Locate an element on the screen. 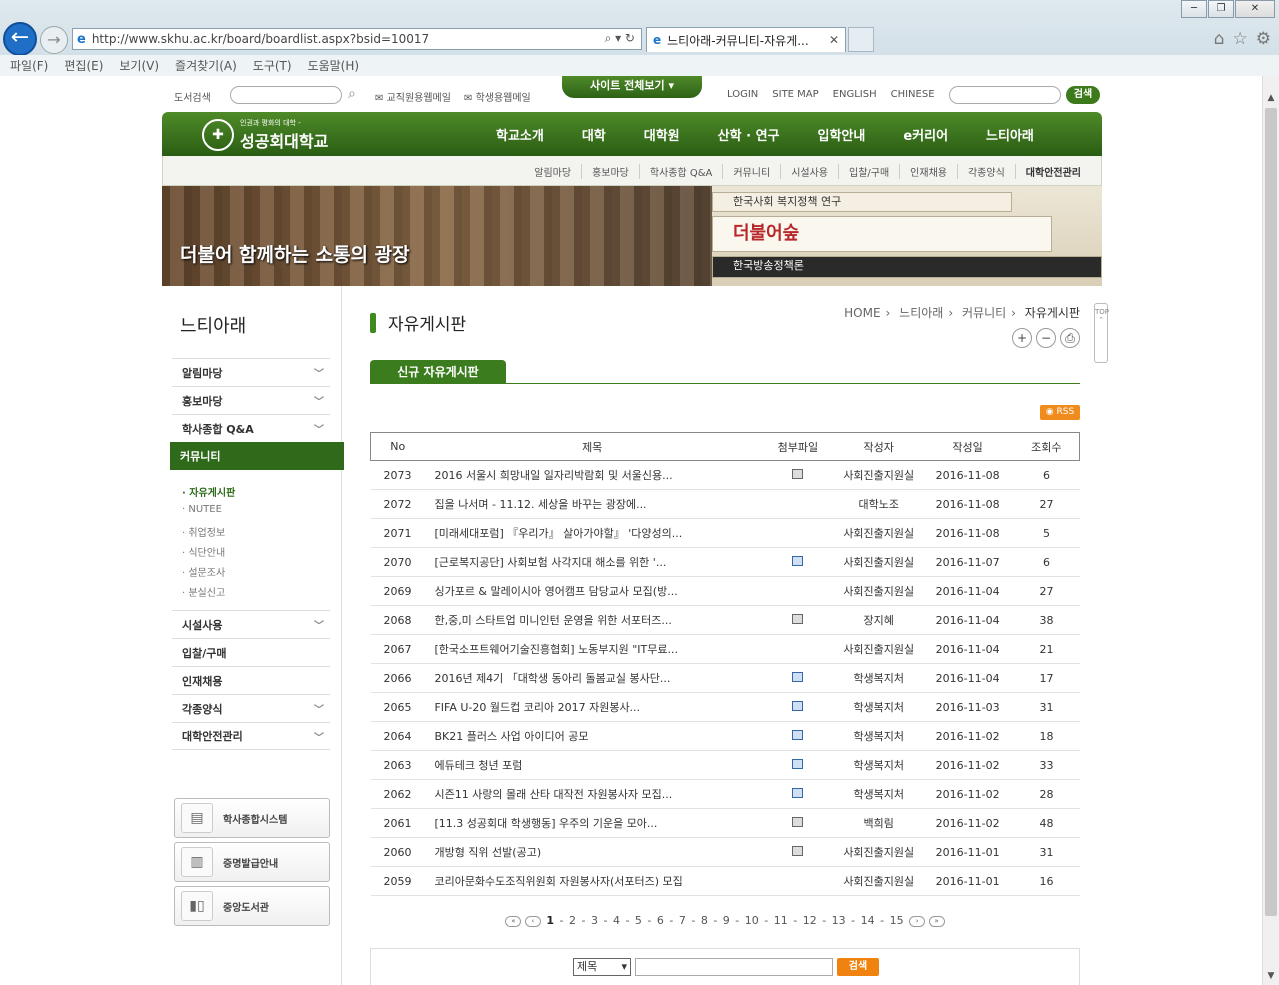 This screenshot has width=1279, height=985. lnb-qa: 학사종합 Q&A is located at coordinates (680, 171).